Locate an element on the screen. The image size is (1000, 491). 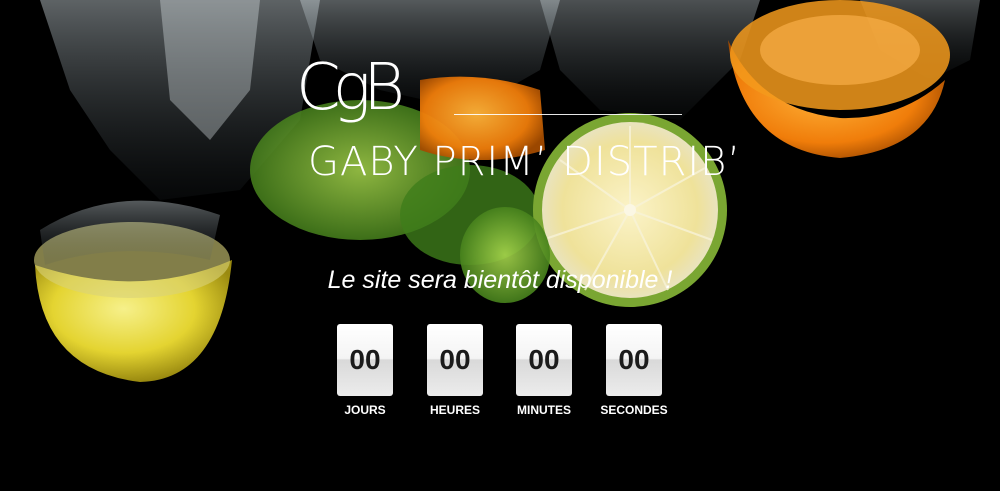
brand-logo: CgB GABY PRIM’ DISTRIB’ is located at coordinates (518, 123).